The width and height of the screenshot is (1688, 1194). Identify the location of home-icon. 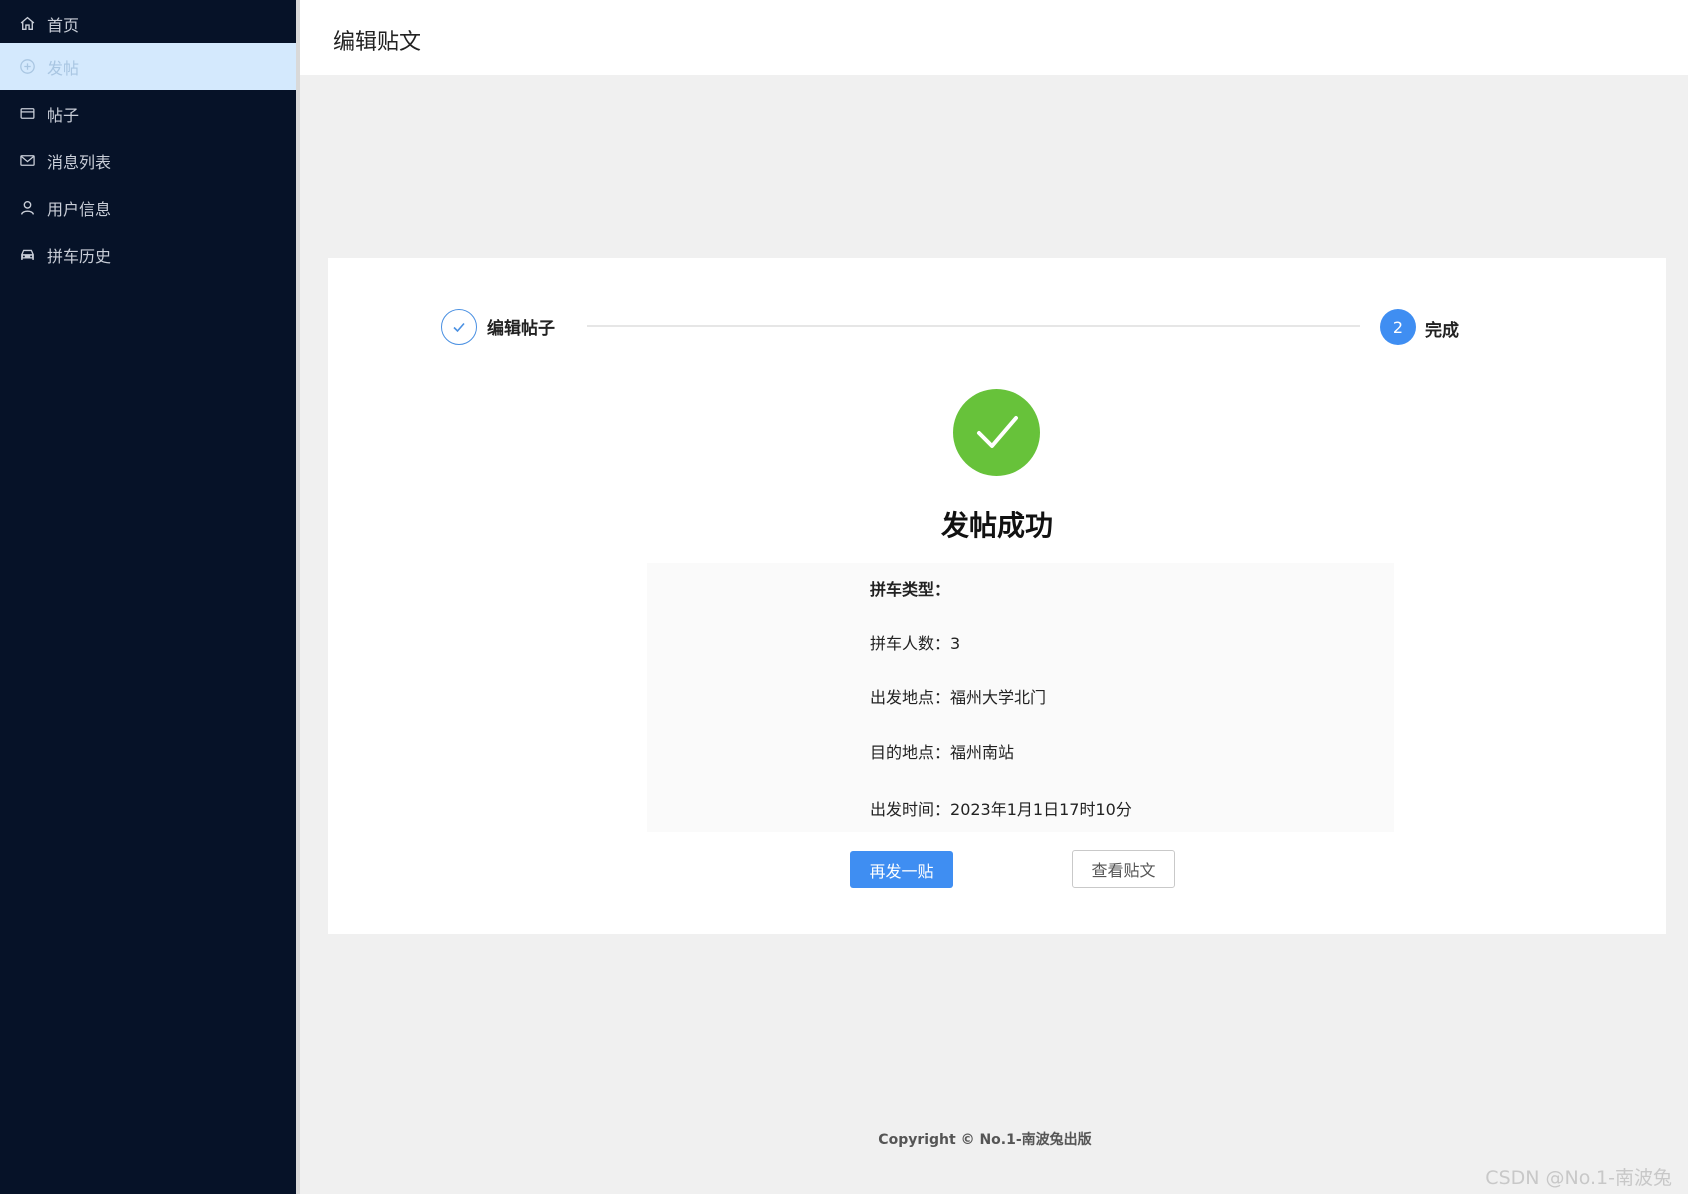
(27, 24).